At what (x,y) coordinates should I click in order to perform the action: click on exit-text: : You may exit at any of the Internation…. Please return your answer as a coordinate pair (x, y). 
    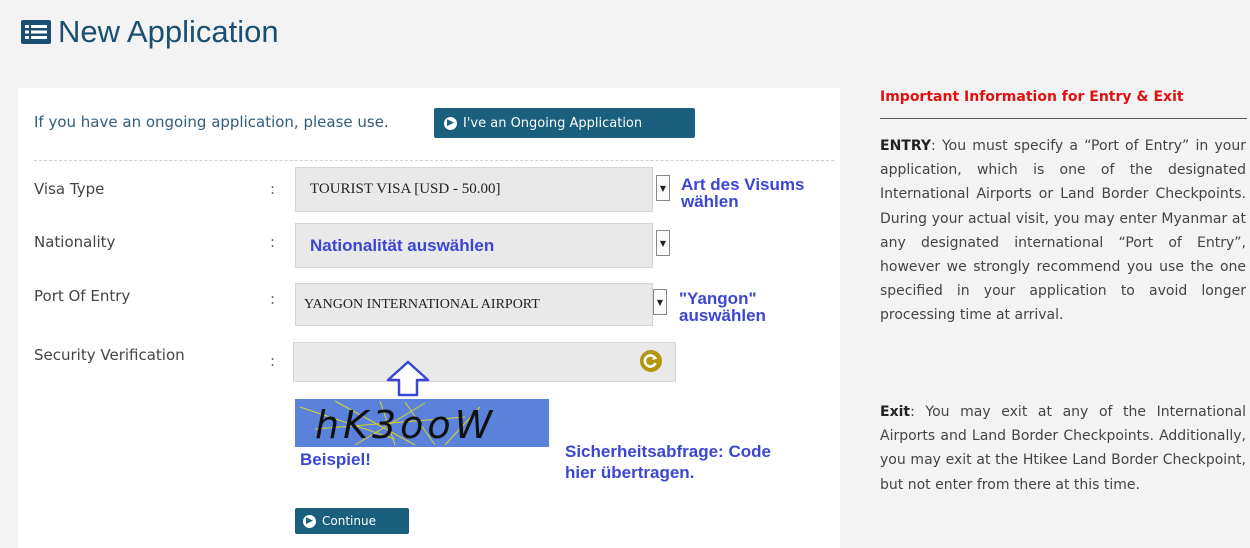
    Looking at the image, I should click on (1063, 448).